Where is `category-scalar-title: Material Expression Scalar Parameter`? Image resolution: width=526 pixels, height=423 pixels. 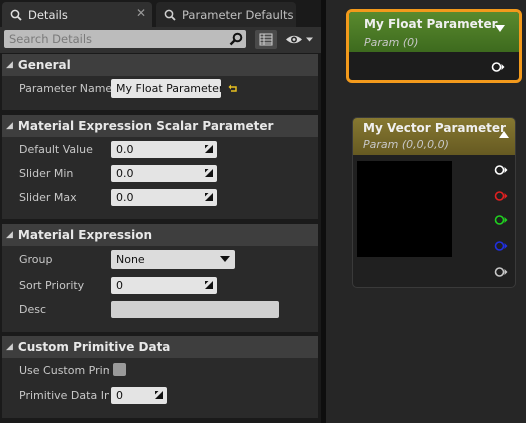
category-scalar-title: Material Expression Scalar Parameter is located at coordinates (145, 126).